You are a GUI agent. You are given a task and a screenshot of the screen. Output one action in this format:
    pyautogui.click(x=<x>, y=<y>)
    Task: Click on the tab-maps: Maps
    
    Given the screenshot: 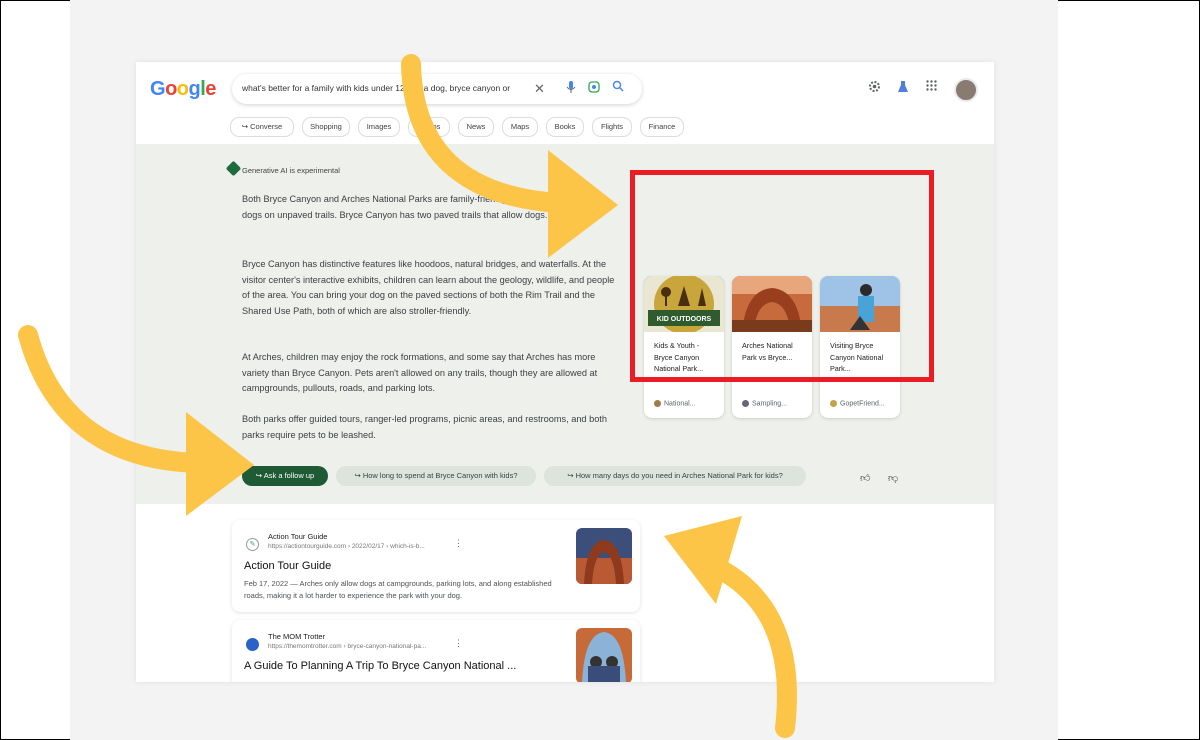 What is the action you would take?
    pyautogui.click(x=520, y=127)
    